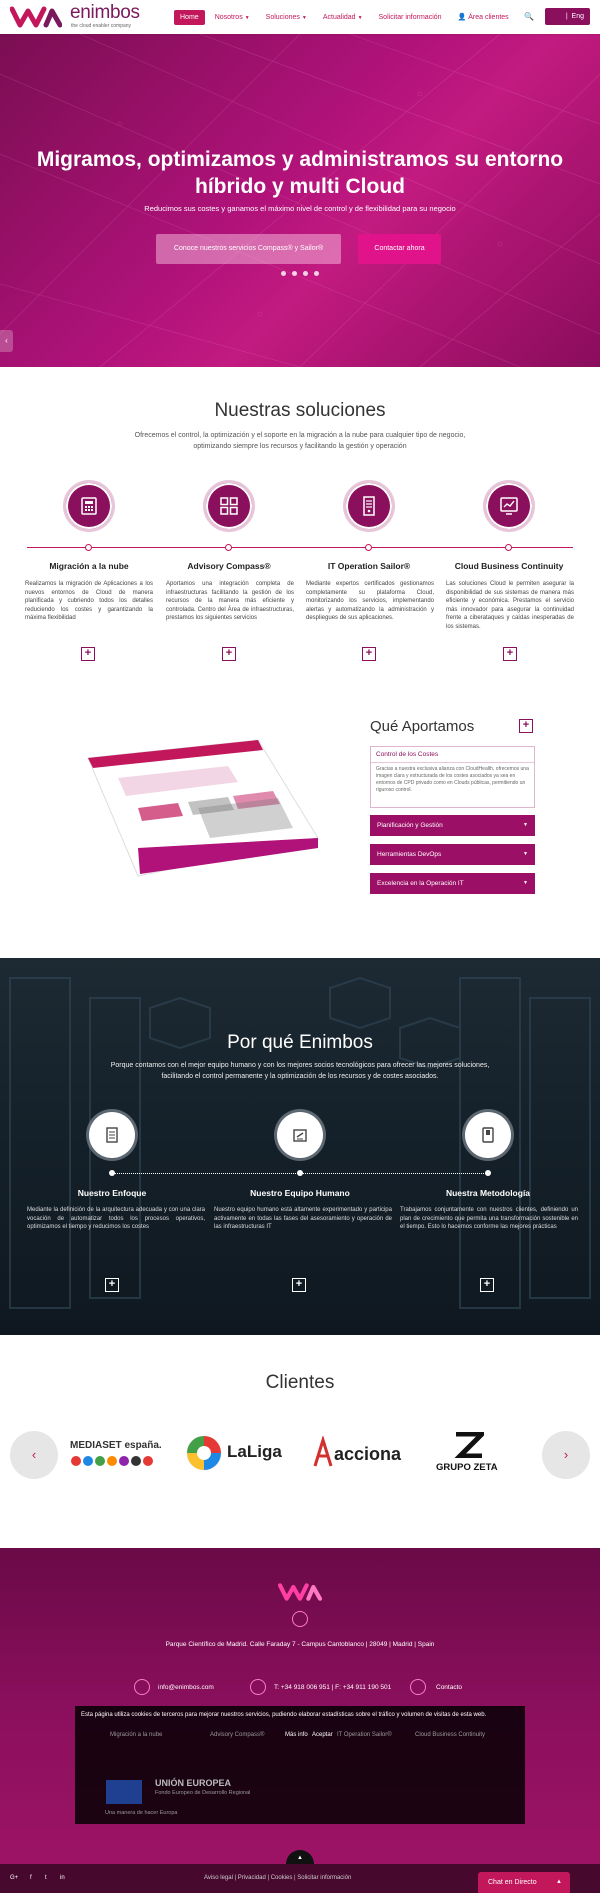  What do you see at coordinates (567, 16) in the screenshot?
I see `language-switch: | Eng` at bounding box center [567, 16].